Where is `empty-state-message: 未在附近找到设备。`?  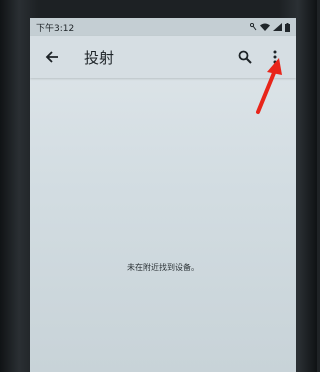
empty-state-message: 未在附近找到设备。 is located at coordinates (163, 267).